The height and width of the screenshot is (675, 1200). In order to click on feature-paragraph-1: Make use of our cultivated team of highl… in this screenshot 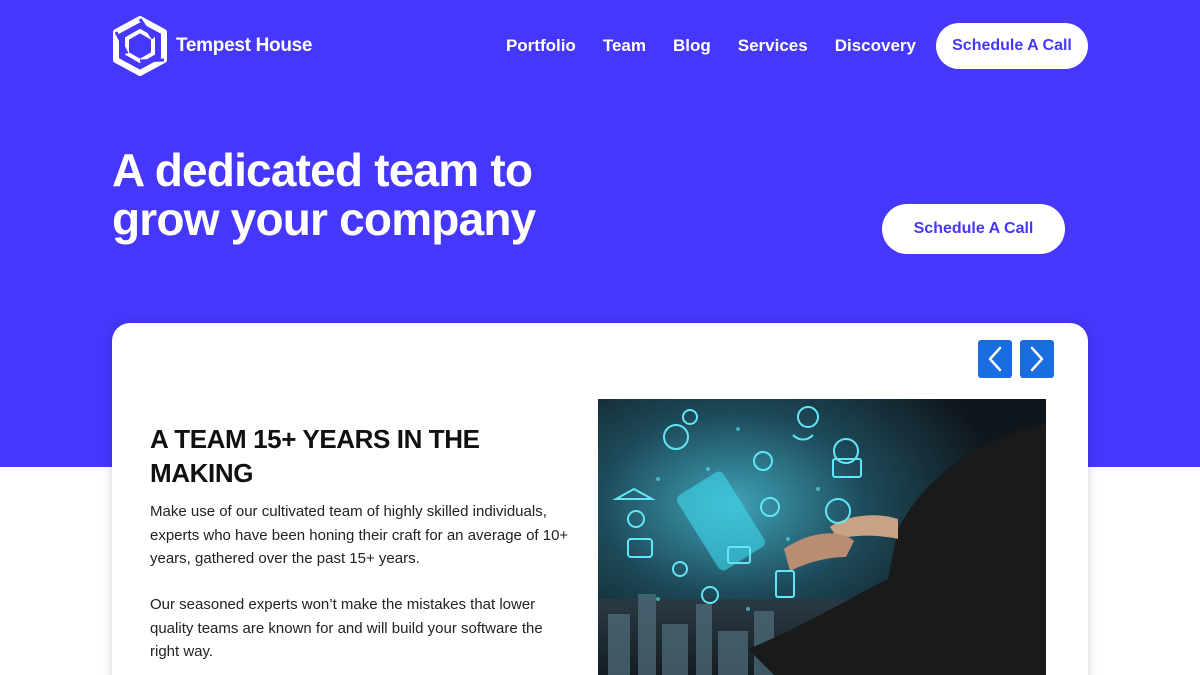, I will do `click(359, 535)`.